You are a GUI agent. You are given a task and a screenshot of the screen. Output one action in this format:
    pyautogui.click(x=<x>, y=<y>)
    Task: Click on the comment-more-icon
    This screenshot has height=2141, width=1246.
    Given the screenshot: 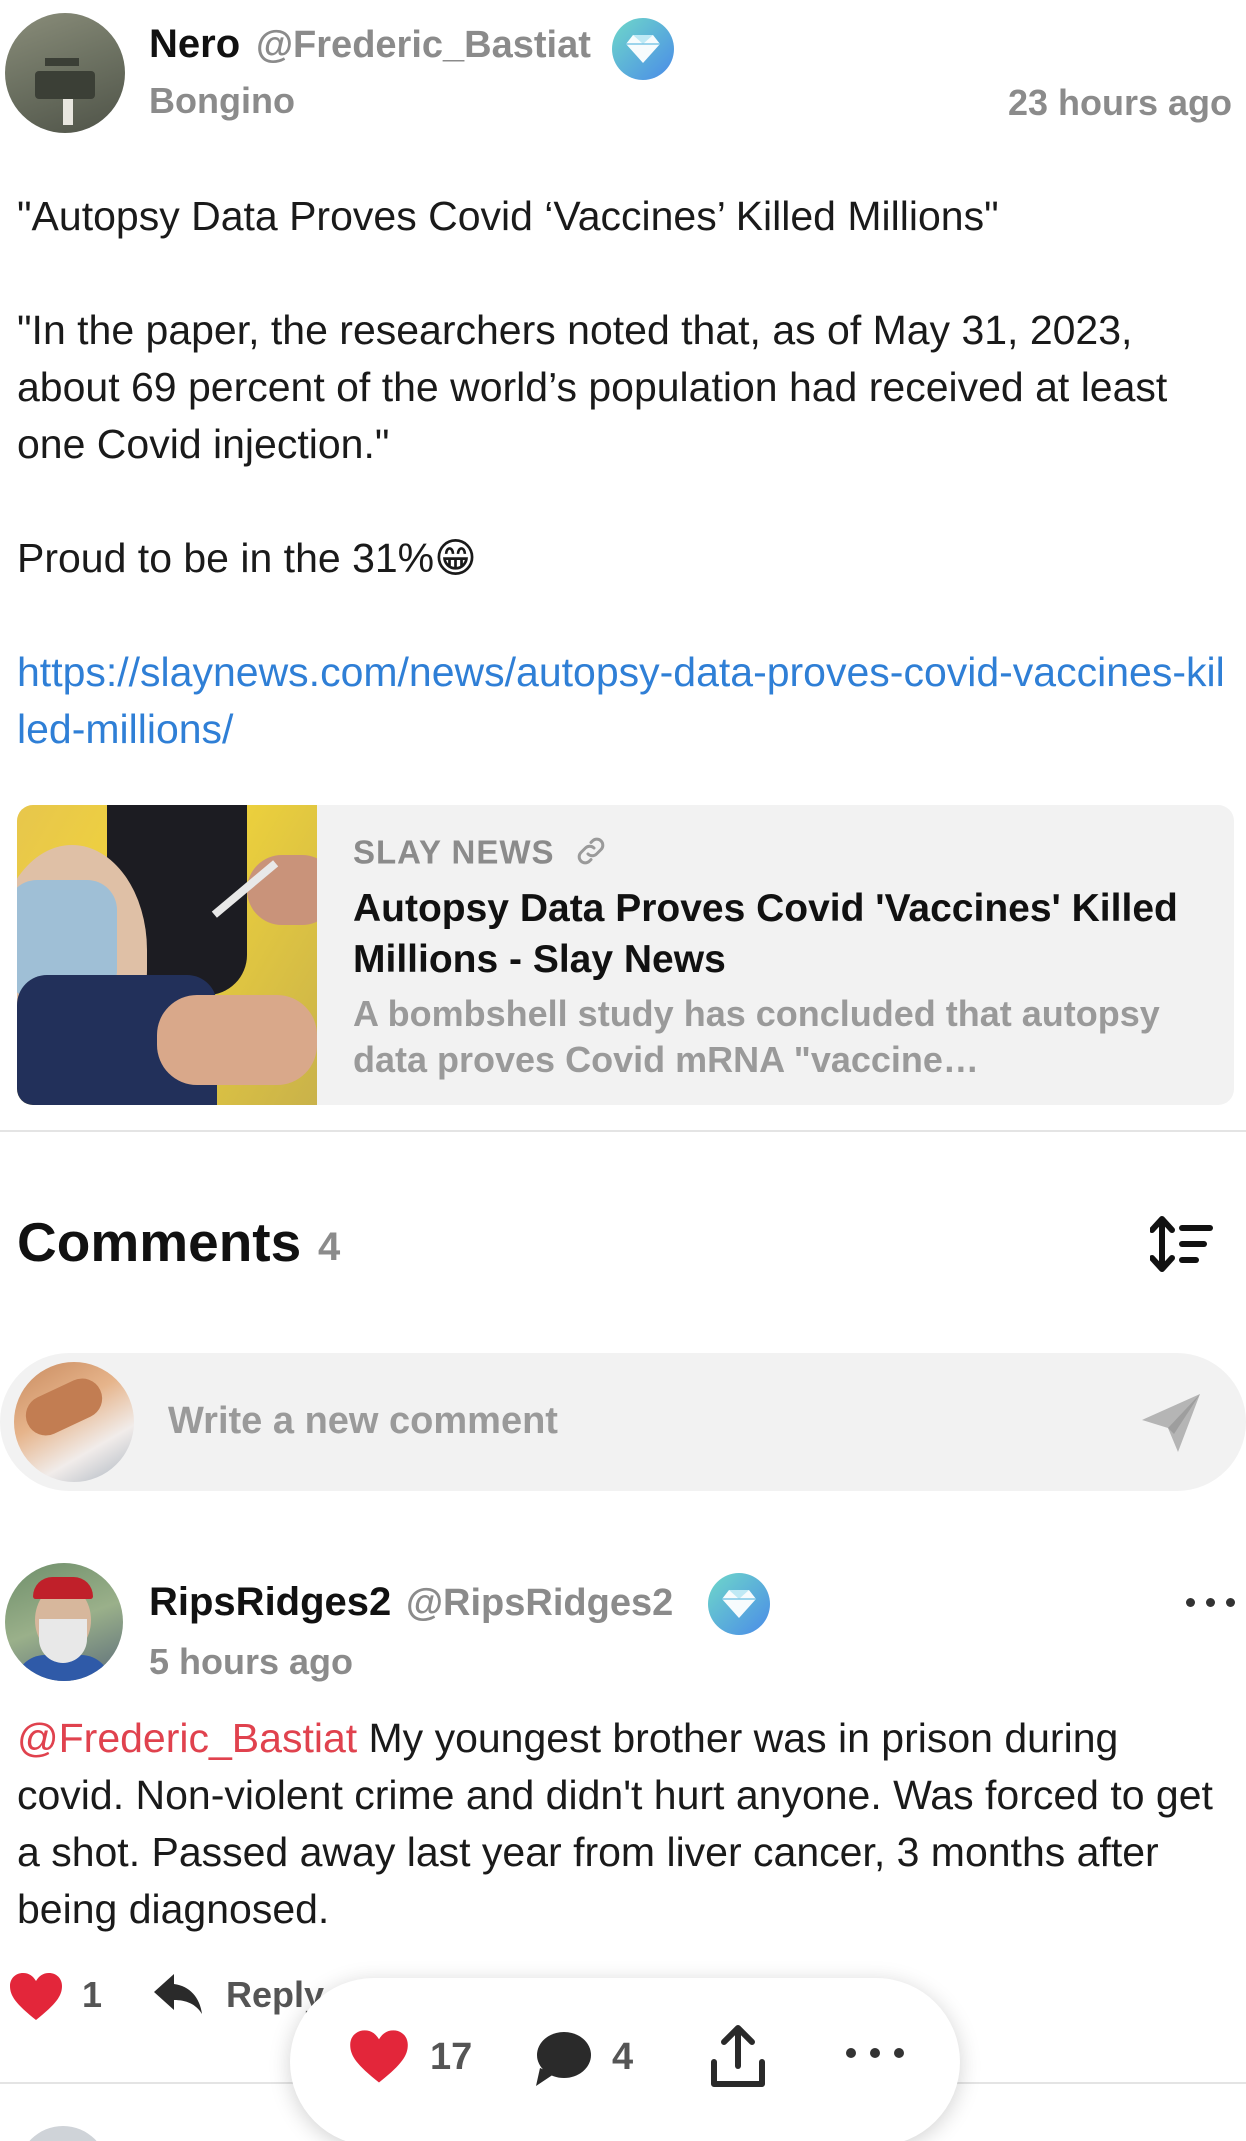 What is the action you would take?
    pyautogui.click(x=1212, y=1603)
    